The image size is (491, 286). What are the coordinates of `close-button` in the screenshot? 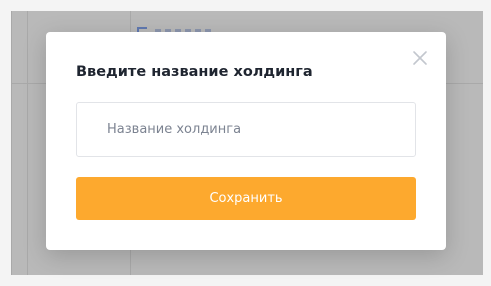 It's located at (420, 58).